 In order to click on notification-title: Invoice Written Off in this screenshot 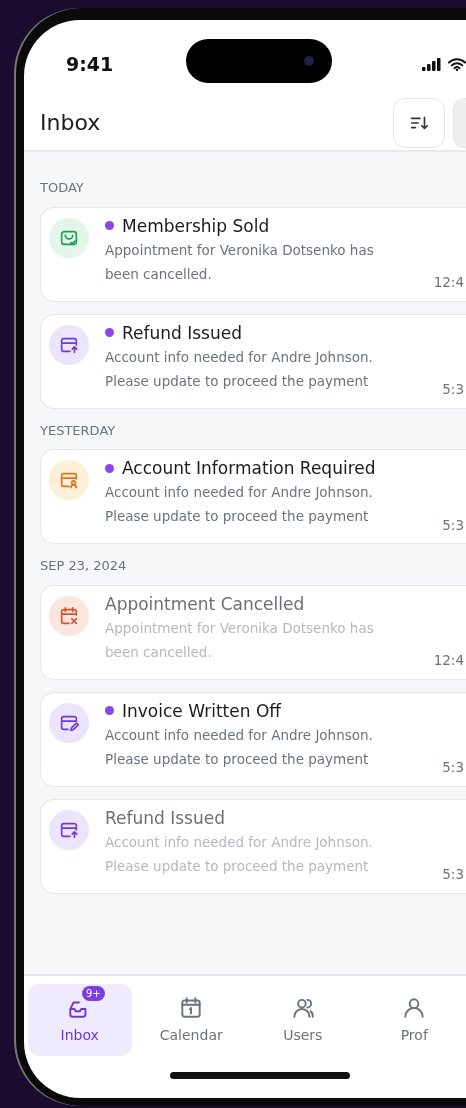, I will do `click(201, 711)`.